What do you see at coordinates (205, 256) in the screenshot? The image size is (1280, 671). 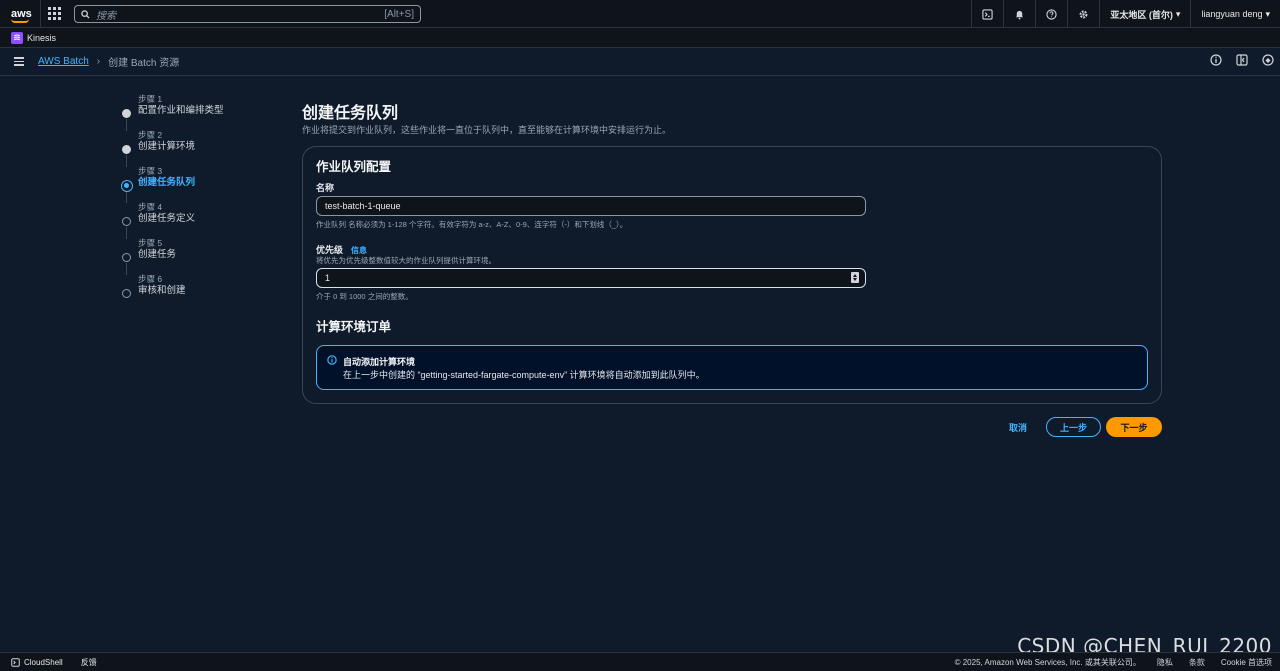 I see `wizard-step-5: 步骤 5 创建任务` at bounding box center [205, 256].